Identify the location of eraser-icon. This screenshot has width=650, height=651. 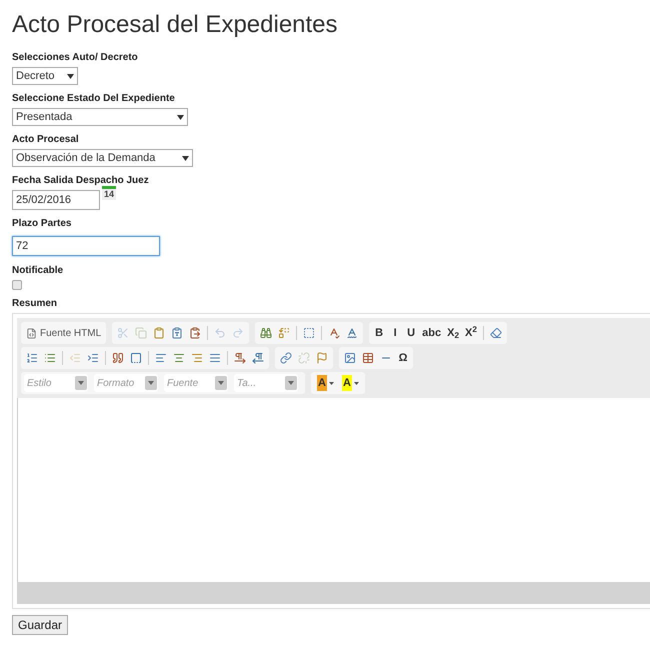
(496, 333).